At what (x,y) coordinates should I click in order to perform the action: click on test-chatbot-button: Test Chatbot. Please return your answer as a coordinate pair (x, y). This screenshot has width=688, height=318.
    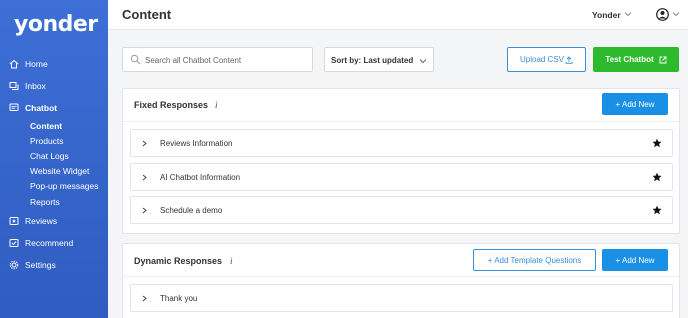
    Looking at the image, I should click on (636, 59).